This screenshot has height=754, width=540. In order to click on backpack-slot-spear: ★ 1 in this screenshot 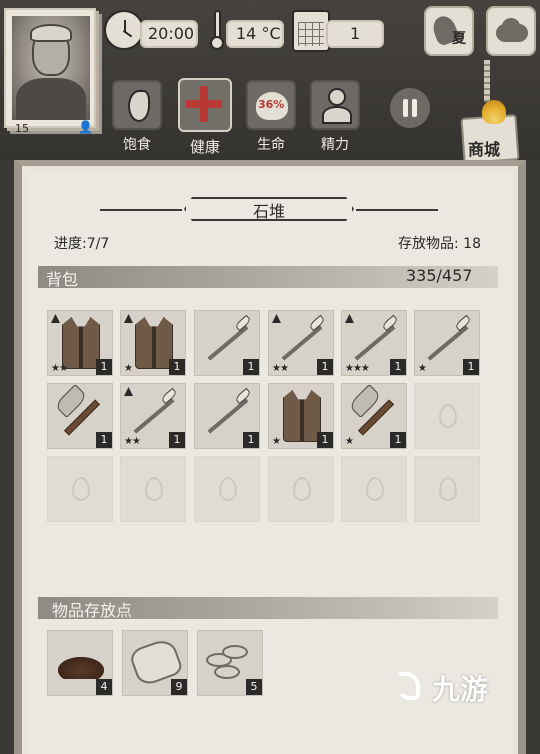, I will do `click(447, 343)`.